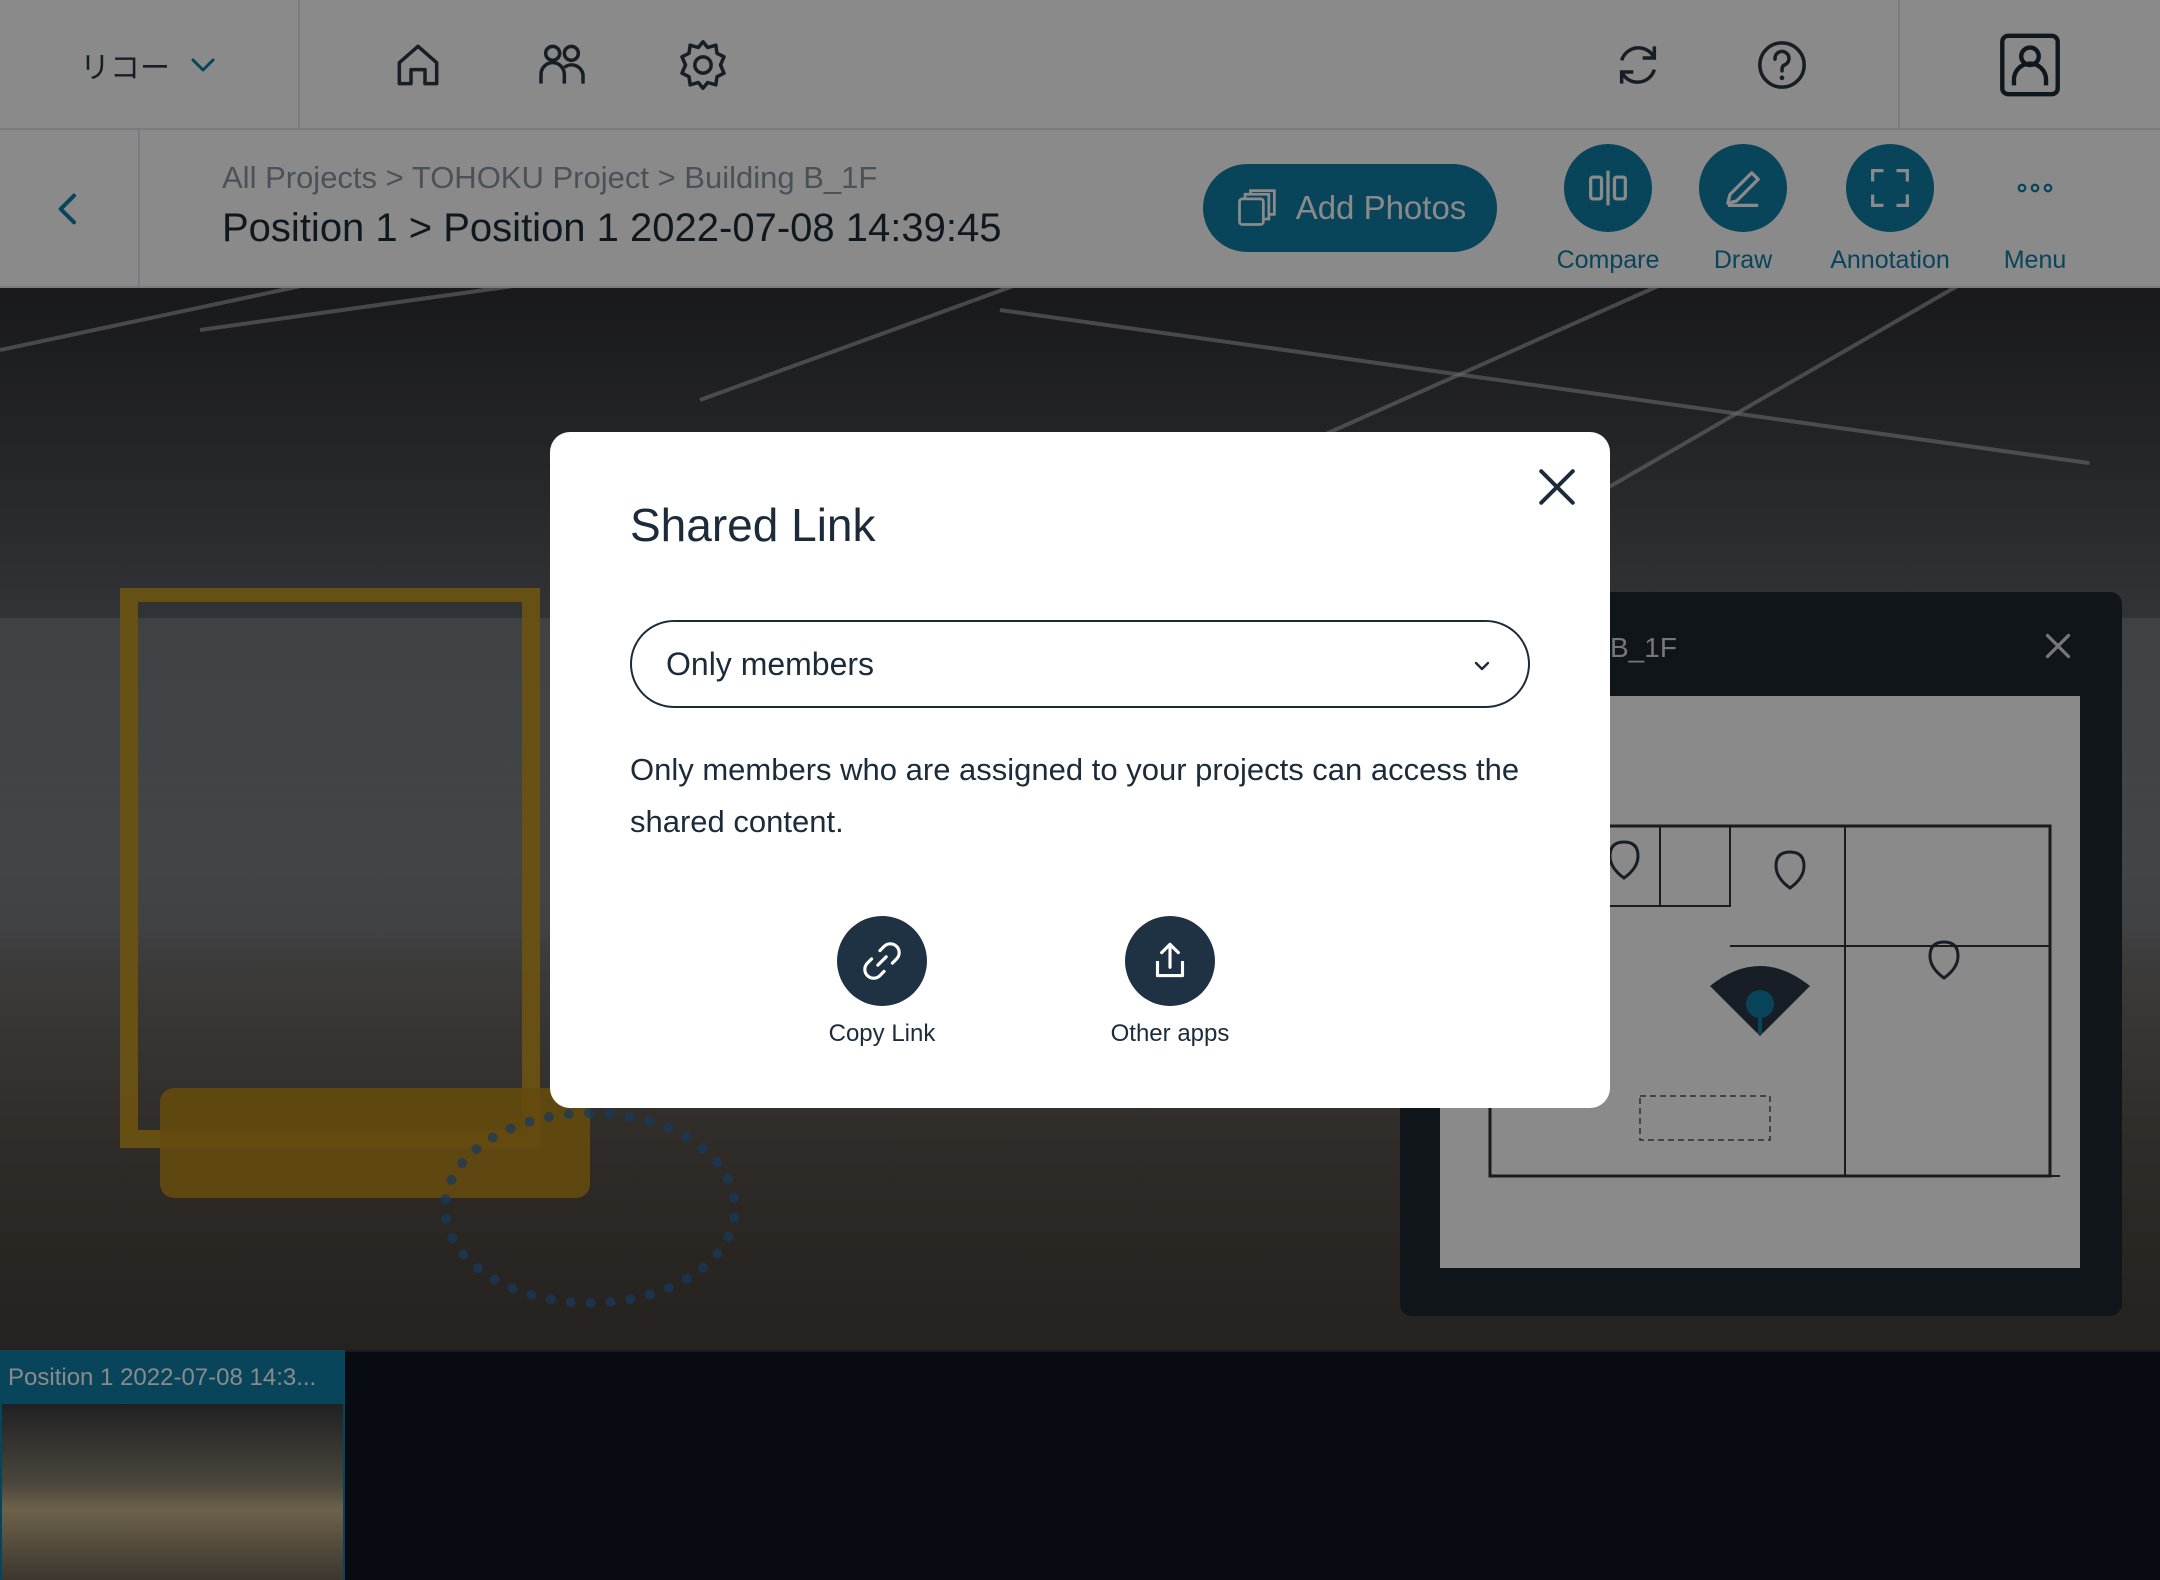 Image resolution: width=2160 pixels, height=1580 pixels. Describe the element at coordinates (770, 663) in the screenshot. I see `access-level-value: Only members` at that location.